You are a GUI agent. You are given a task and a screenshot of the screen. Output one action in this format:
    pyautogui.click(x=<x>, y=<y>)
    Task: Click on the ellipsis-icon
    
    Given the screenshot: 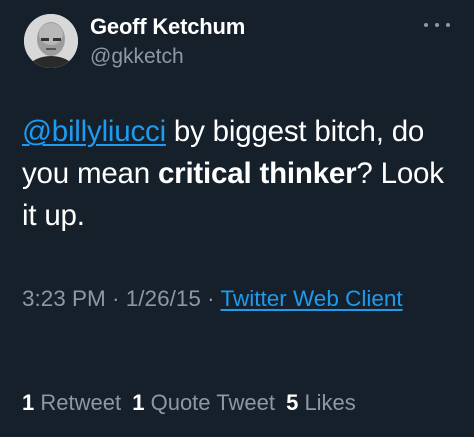 What is the action you would take?
    pyautogui.click(x=437, y=25)
    